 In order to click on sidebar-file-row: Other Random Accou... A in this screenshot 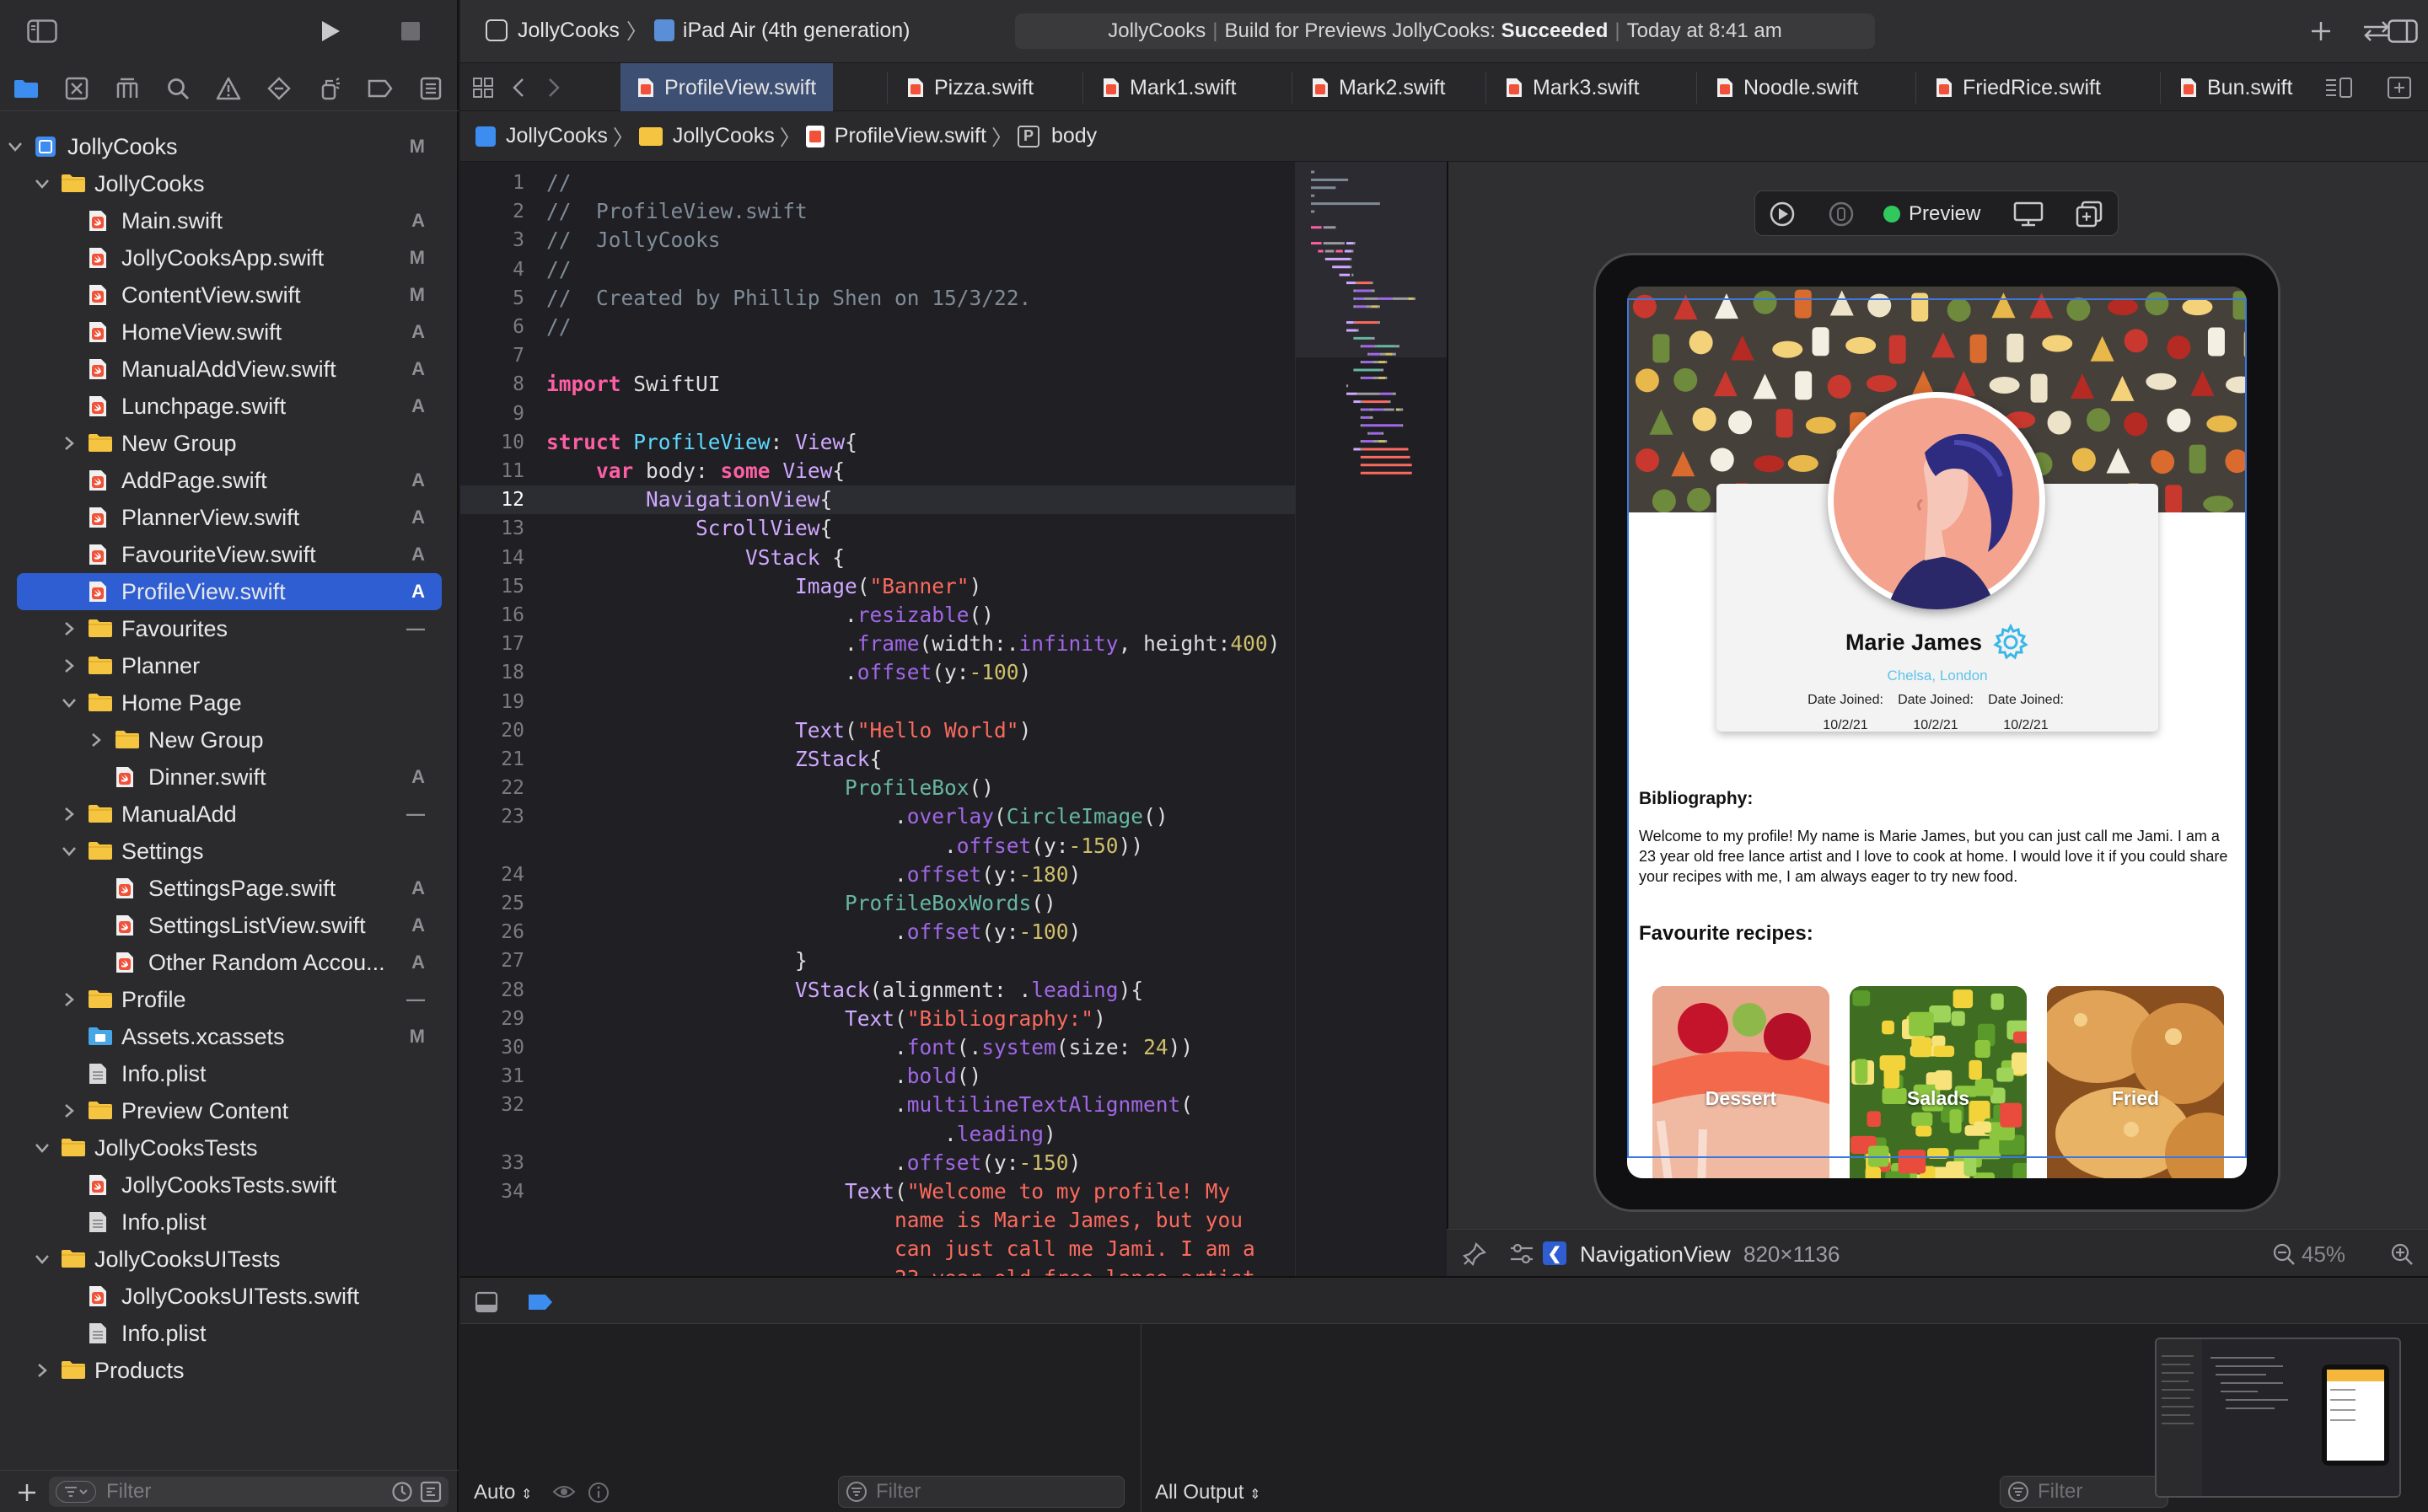, I will do `click(229, 962)`.